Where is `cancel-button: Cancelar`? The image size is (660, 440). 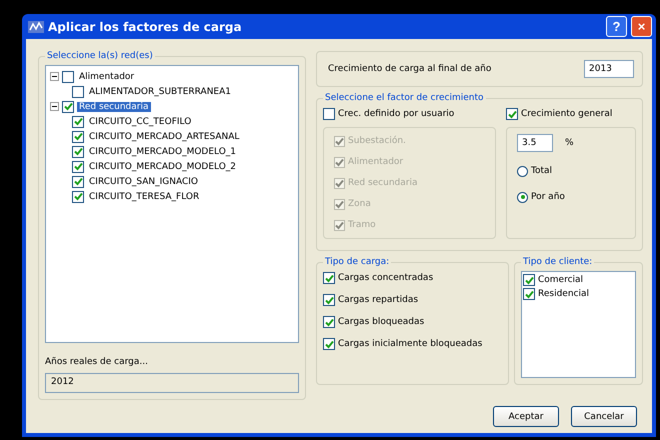
cancel-button: Cancelar is located at coordinates (604, 416).